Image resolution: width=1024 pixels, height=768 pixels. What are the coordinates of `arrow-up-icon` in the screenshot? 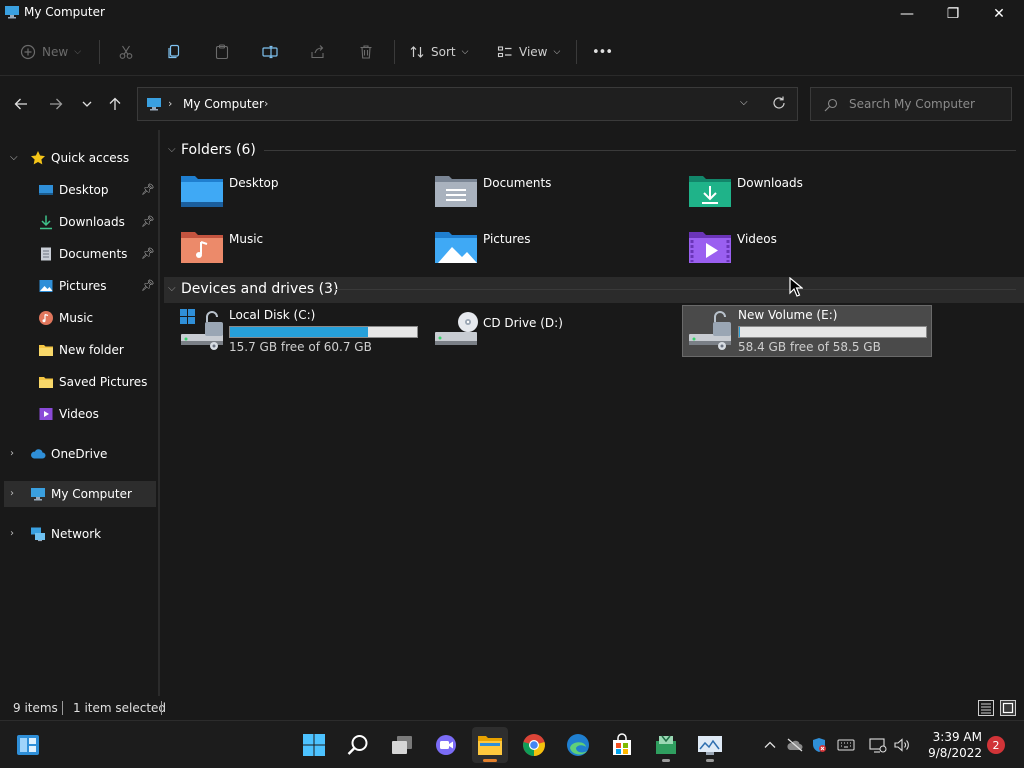 It's located at (115, 103).